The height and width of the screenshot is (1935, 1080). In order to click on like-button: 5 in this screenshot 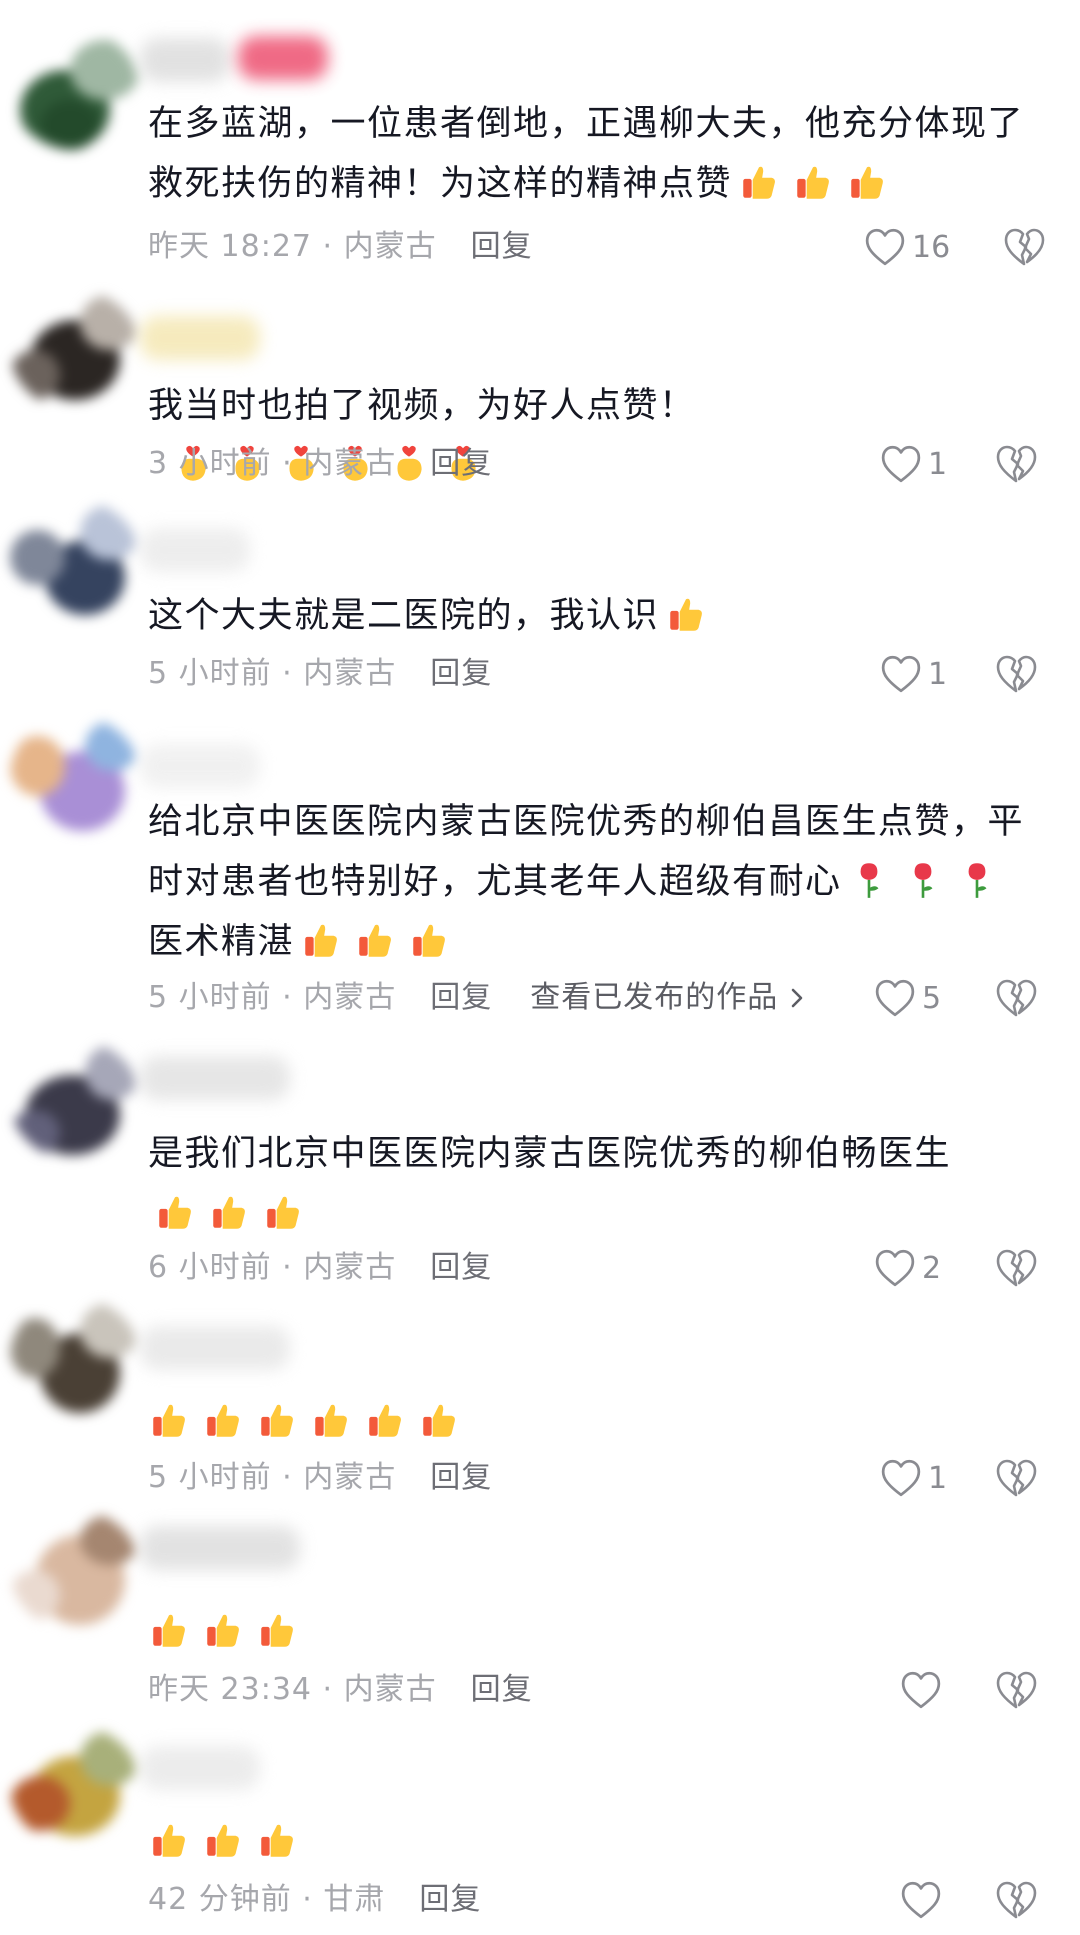, I will do `click(907, 998)`.